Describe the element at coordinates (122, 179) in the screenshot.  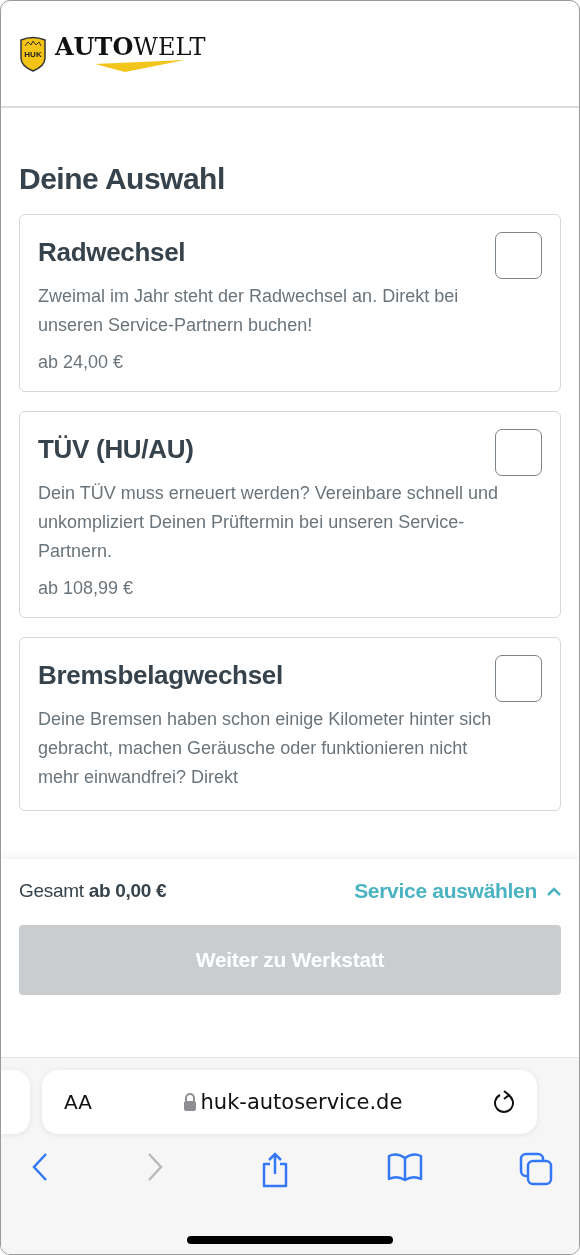
I see `page-title: Deine Auswahl` at that location.